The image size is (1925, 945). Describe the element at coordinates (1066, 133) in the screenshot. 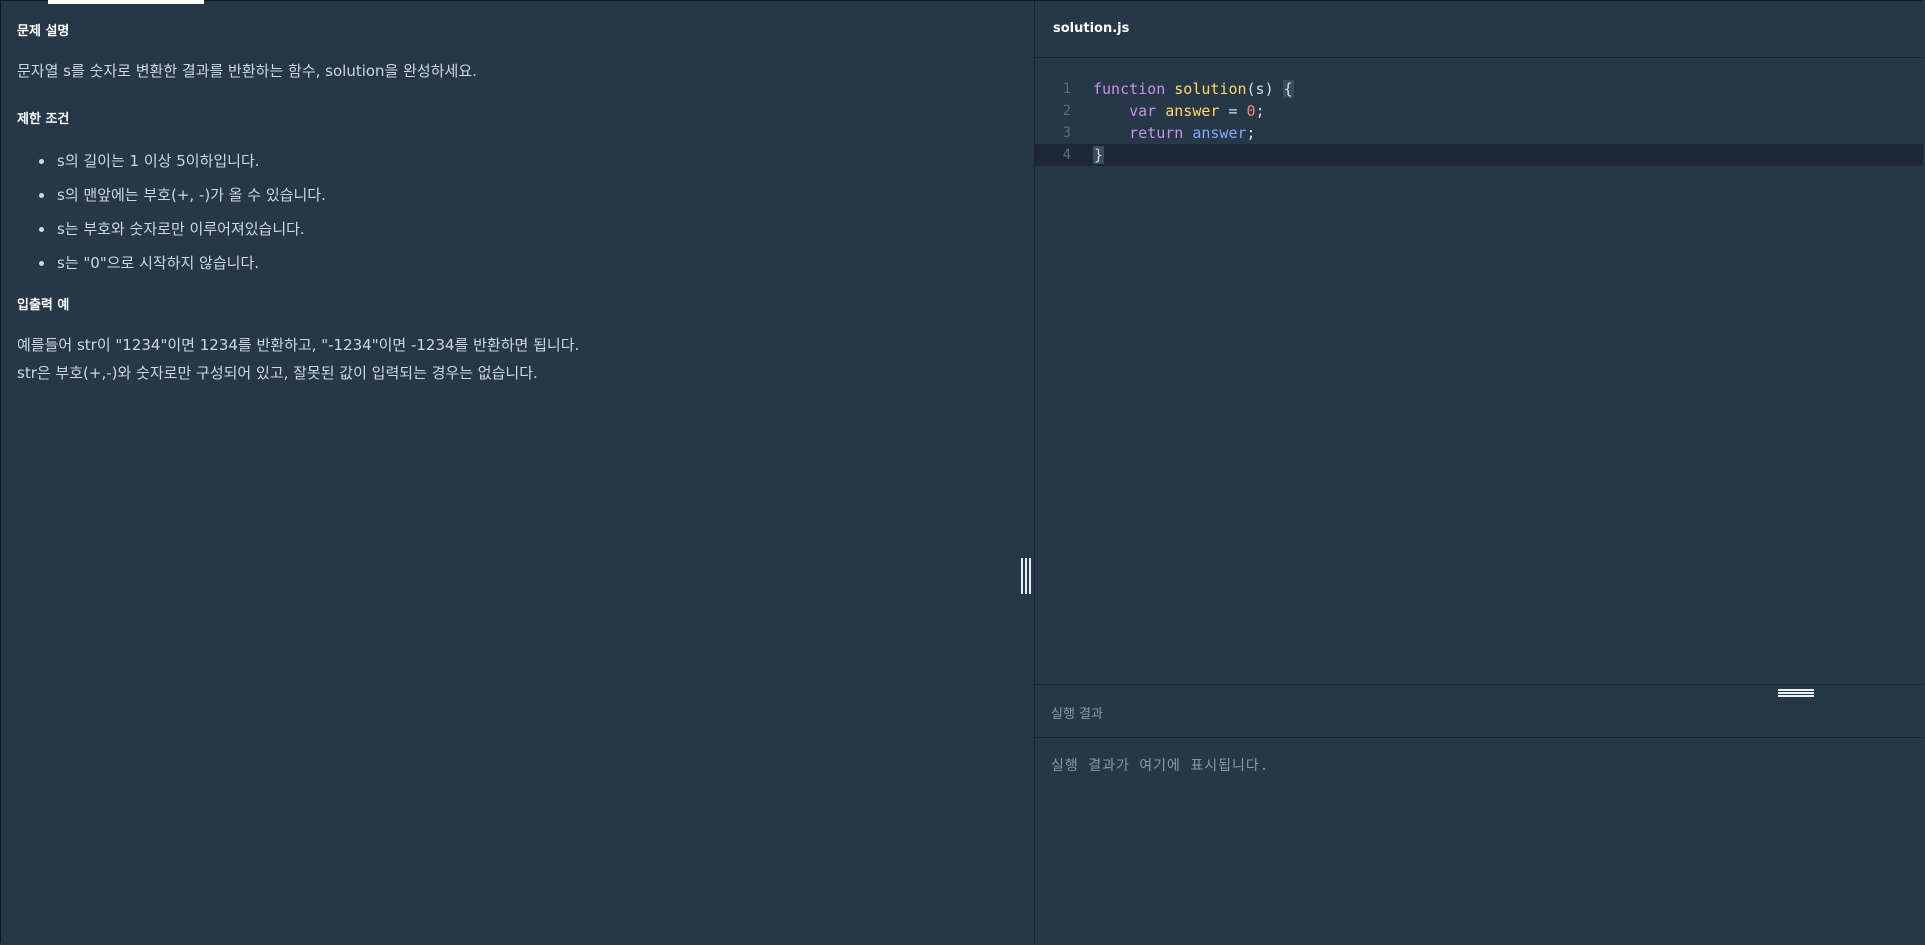

I see `line-number: 3` at that location.